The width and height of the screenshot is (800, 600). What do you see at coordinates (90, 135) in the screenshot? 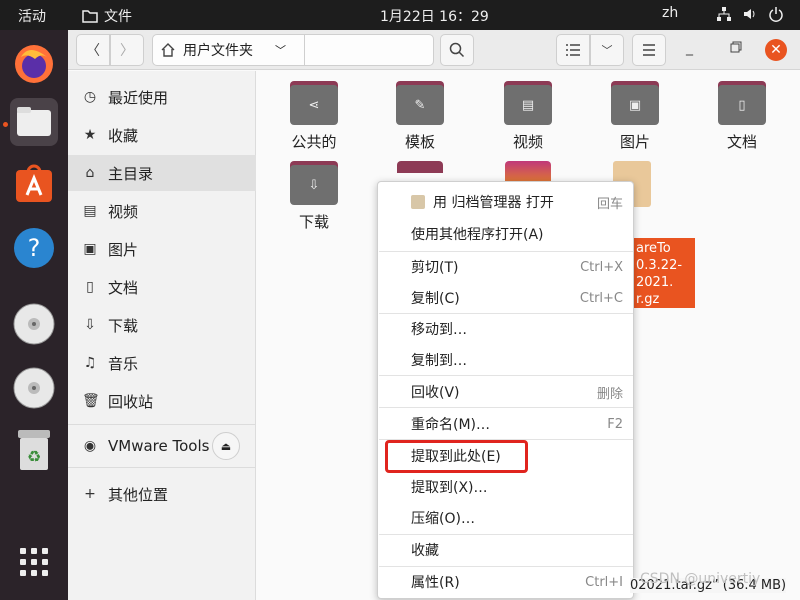
I see `star-icon: ★` at bounding box center [90, 135].